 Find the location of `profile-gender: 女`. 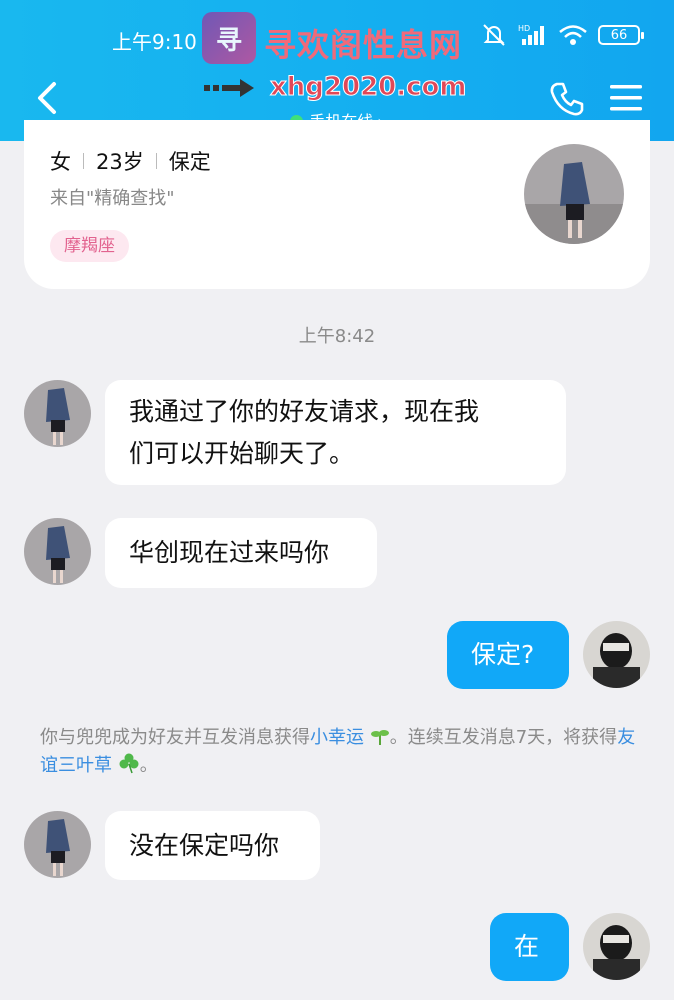

profile-gender: 女 is located at coordinates (60, 162).